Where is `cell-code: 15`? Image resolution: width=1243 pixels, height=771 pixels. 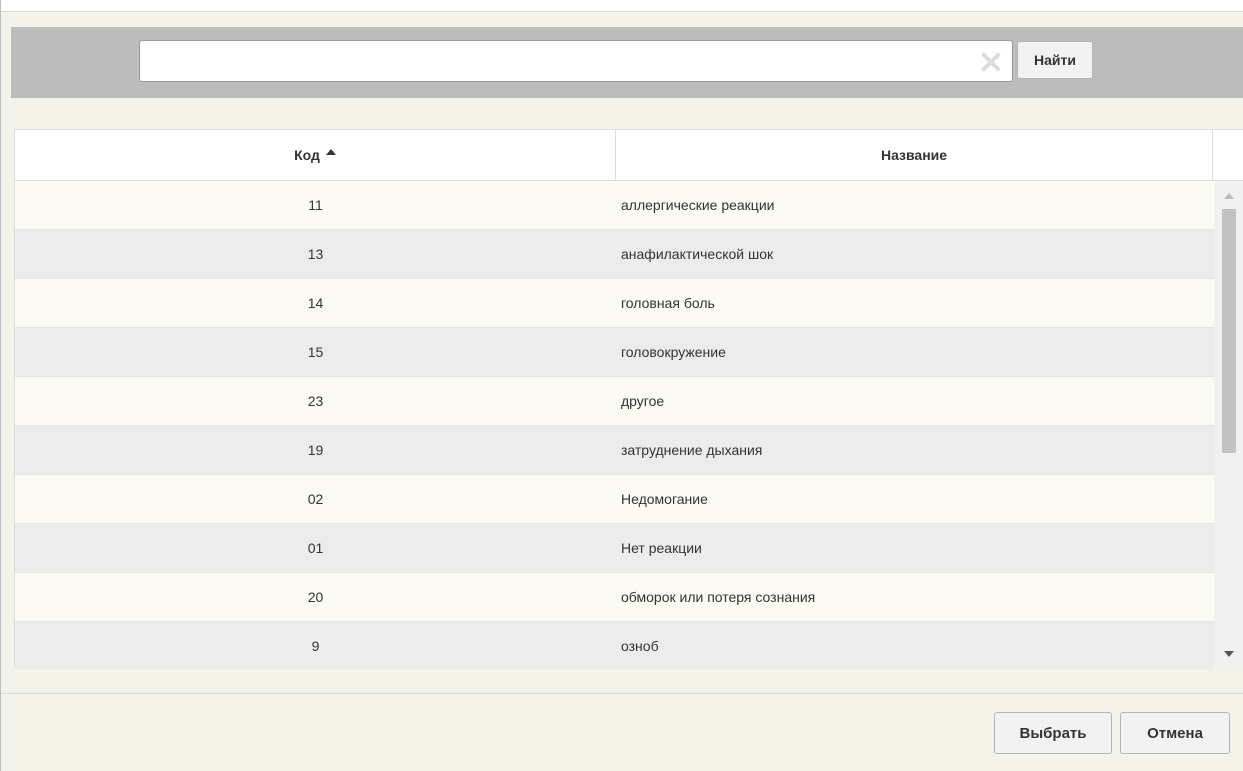 cell-code: 15 is located at coordinates (315, 352).